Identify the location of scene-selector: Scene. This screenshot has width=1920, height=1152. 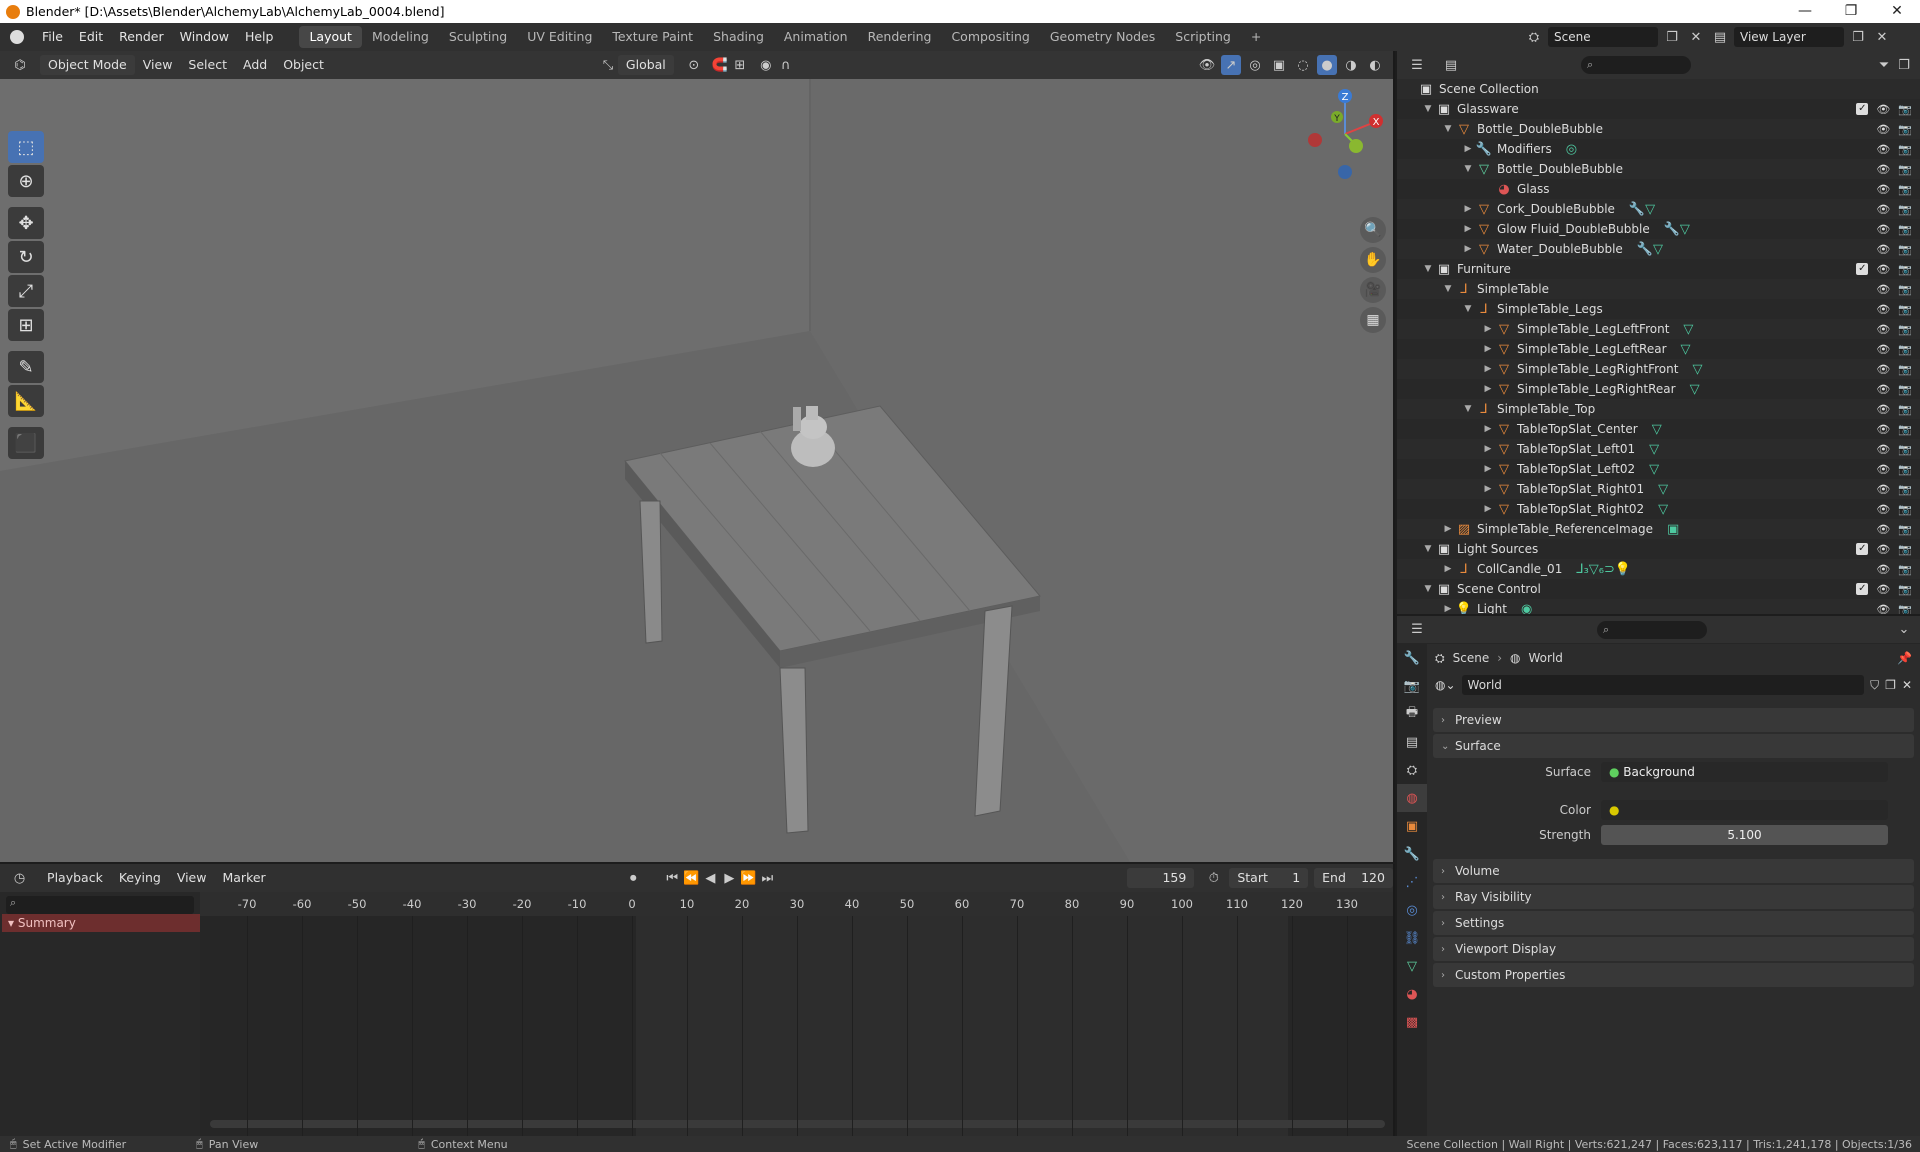
(1603, 37).